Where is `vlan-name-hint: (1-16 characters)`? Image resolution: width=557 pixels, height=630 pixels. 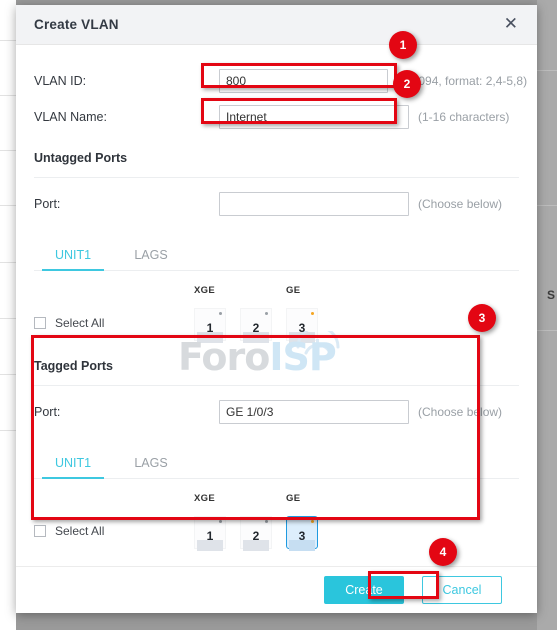
vlan-name-hint: (1-16 characters) is located at coordinates (464, 117).